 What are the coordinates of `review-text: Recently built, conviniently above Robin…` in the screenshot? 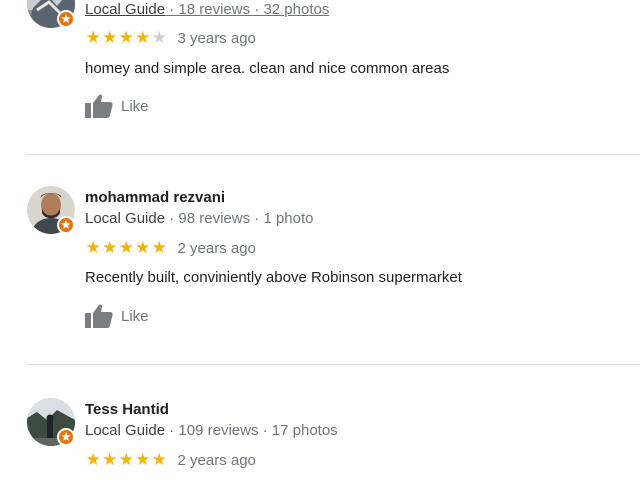 It's located at (273, 277).